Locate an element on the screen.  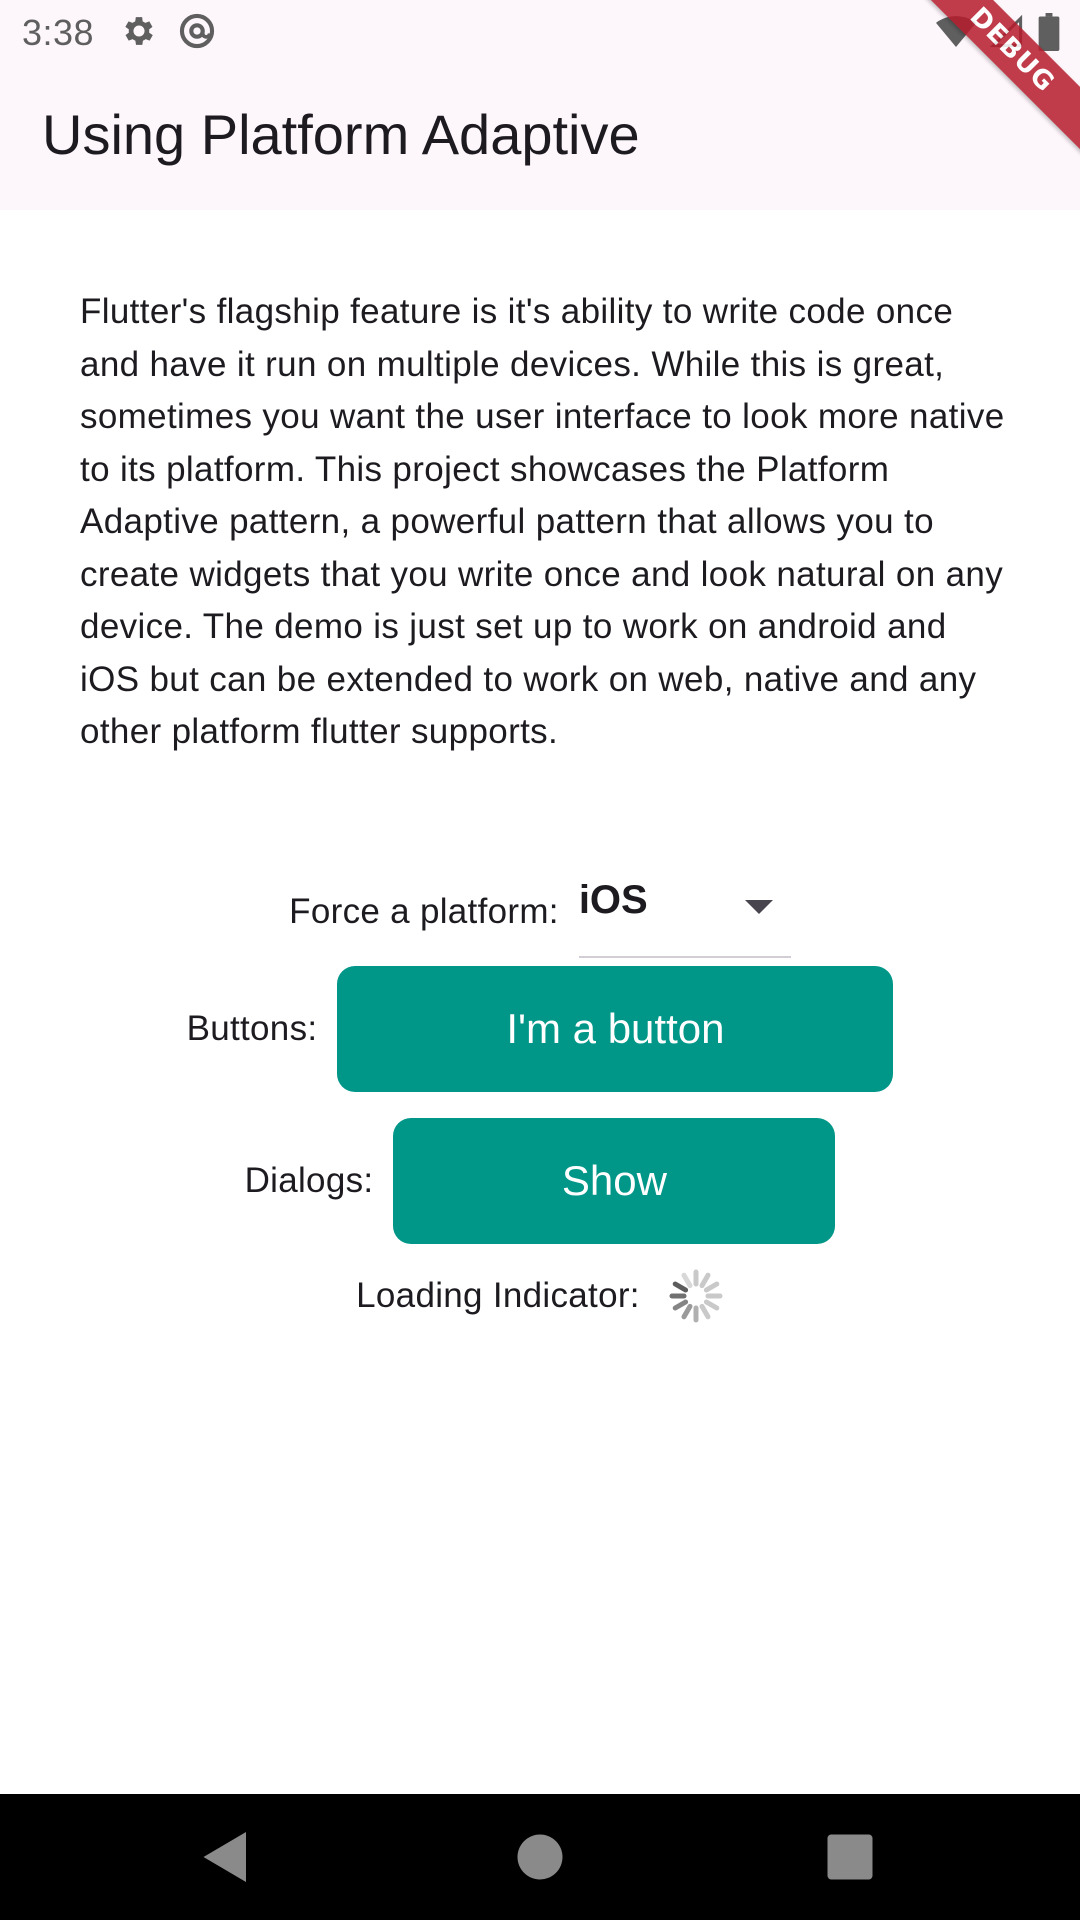
buttons-row: Buttons: I'm a button is located at coordinates (540, 1029).